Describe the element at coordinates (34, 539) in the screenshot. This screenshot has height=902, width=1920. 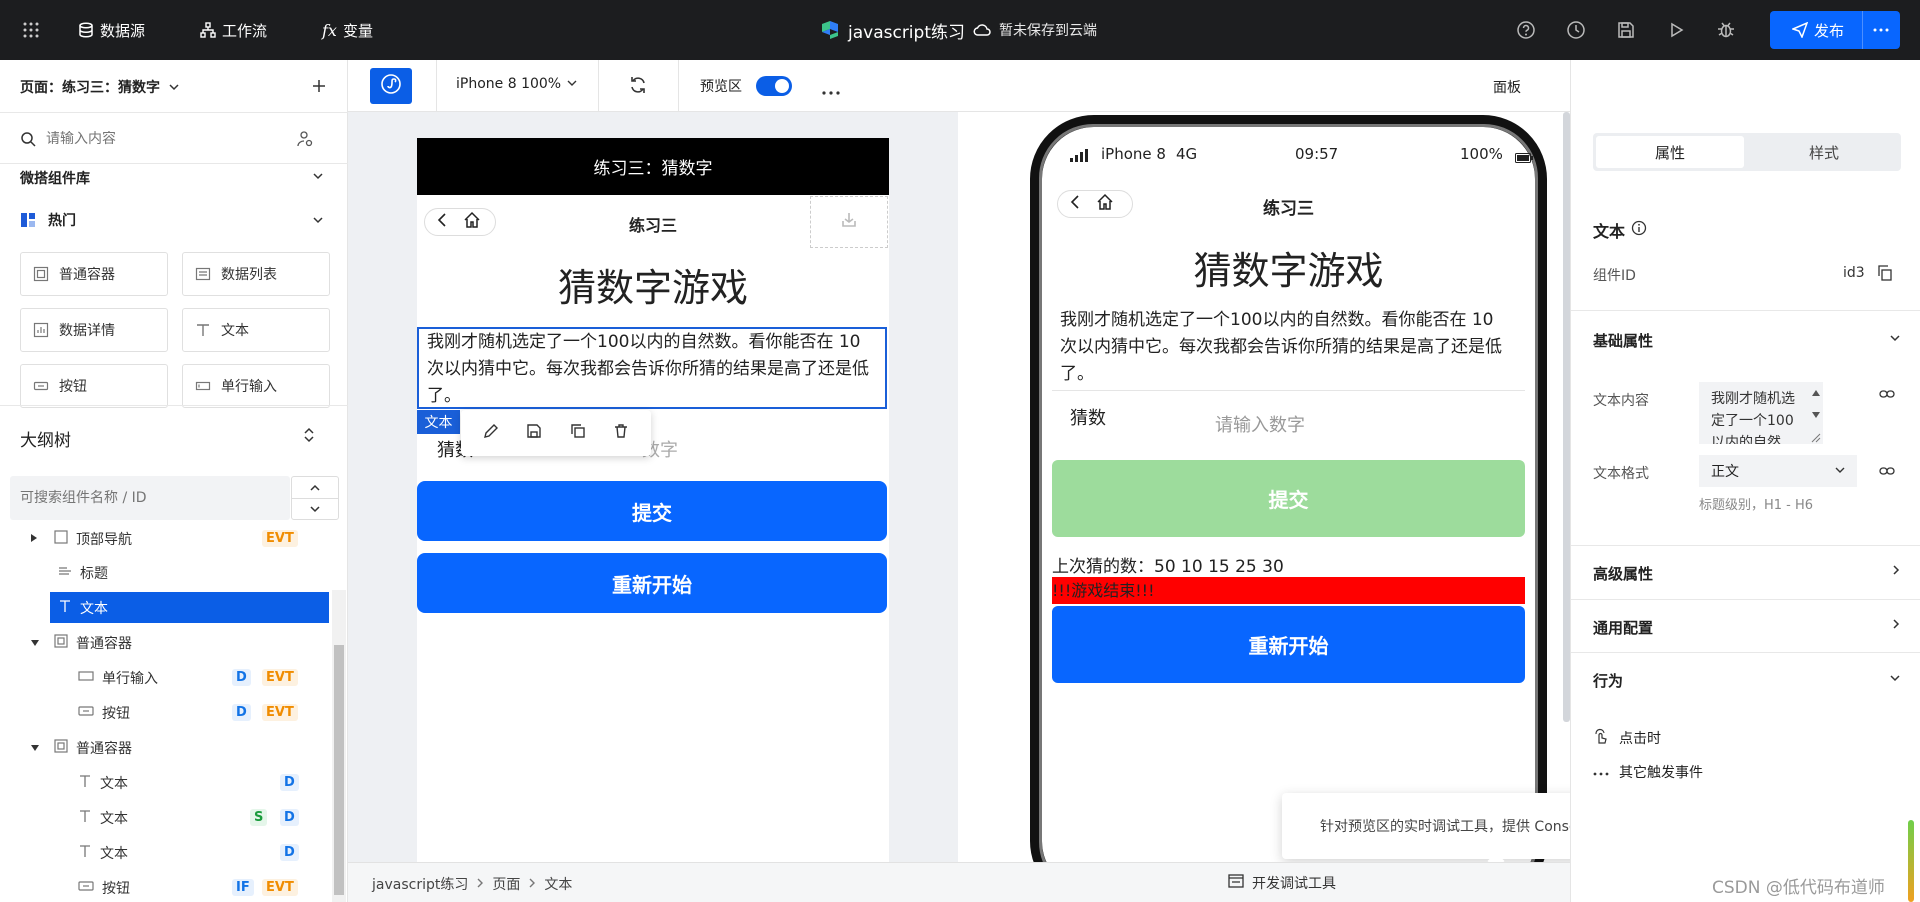
I see `caret-right-icon` at that location.